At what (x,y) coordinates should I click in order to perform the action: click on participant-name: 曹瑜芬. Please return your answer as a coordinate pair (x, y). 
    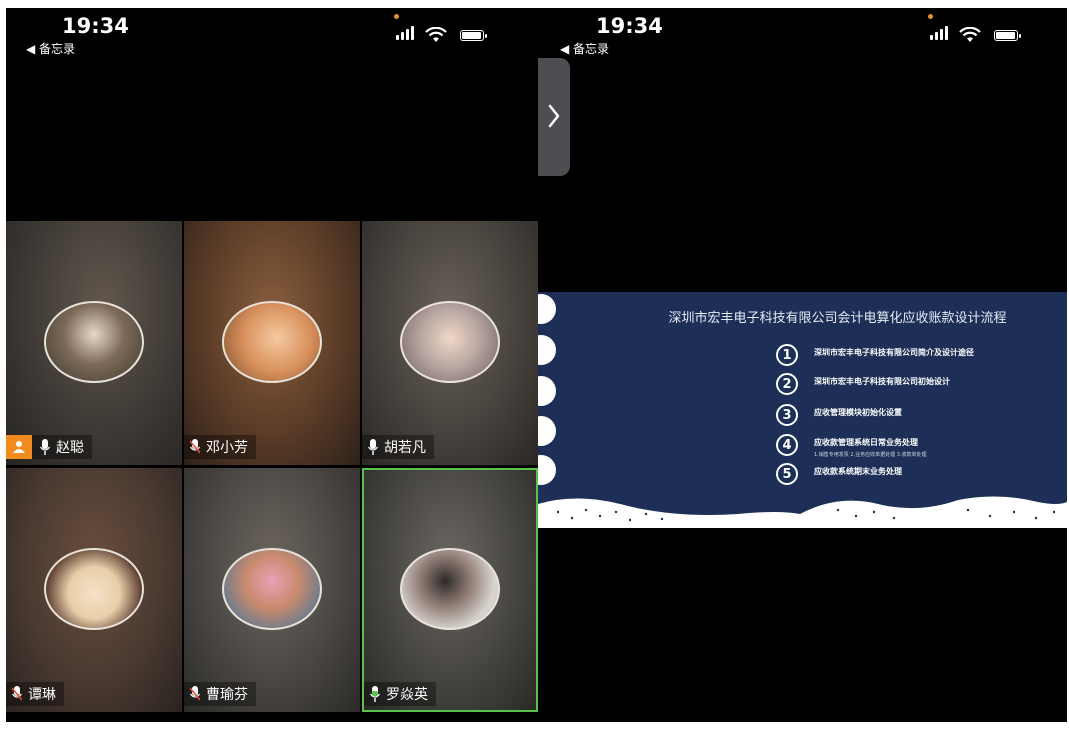
    Looking at the image, I should click on (227, 695).